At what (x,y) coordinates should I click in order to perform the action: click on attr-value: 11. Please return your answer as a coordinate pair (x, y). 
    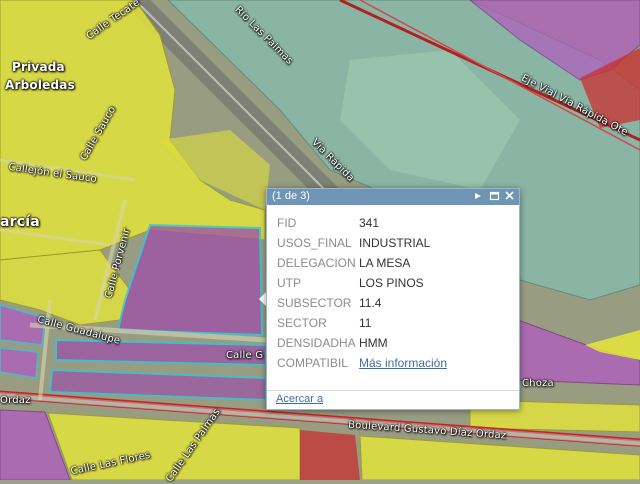
    Looking at the image, I should click on (365, 323).